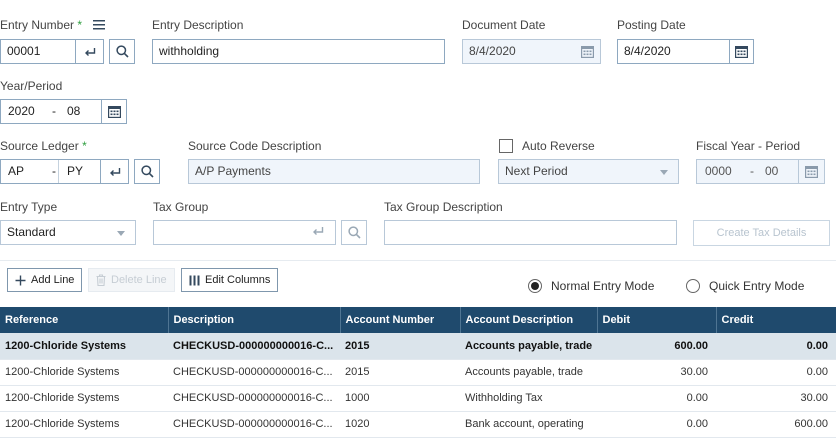 The width and height of the screenshot is (836, 439). What do you see at coordinates (254, 320) in the screenshot?
I see `column-header-description: Description` at bounding box center [254, 320].